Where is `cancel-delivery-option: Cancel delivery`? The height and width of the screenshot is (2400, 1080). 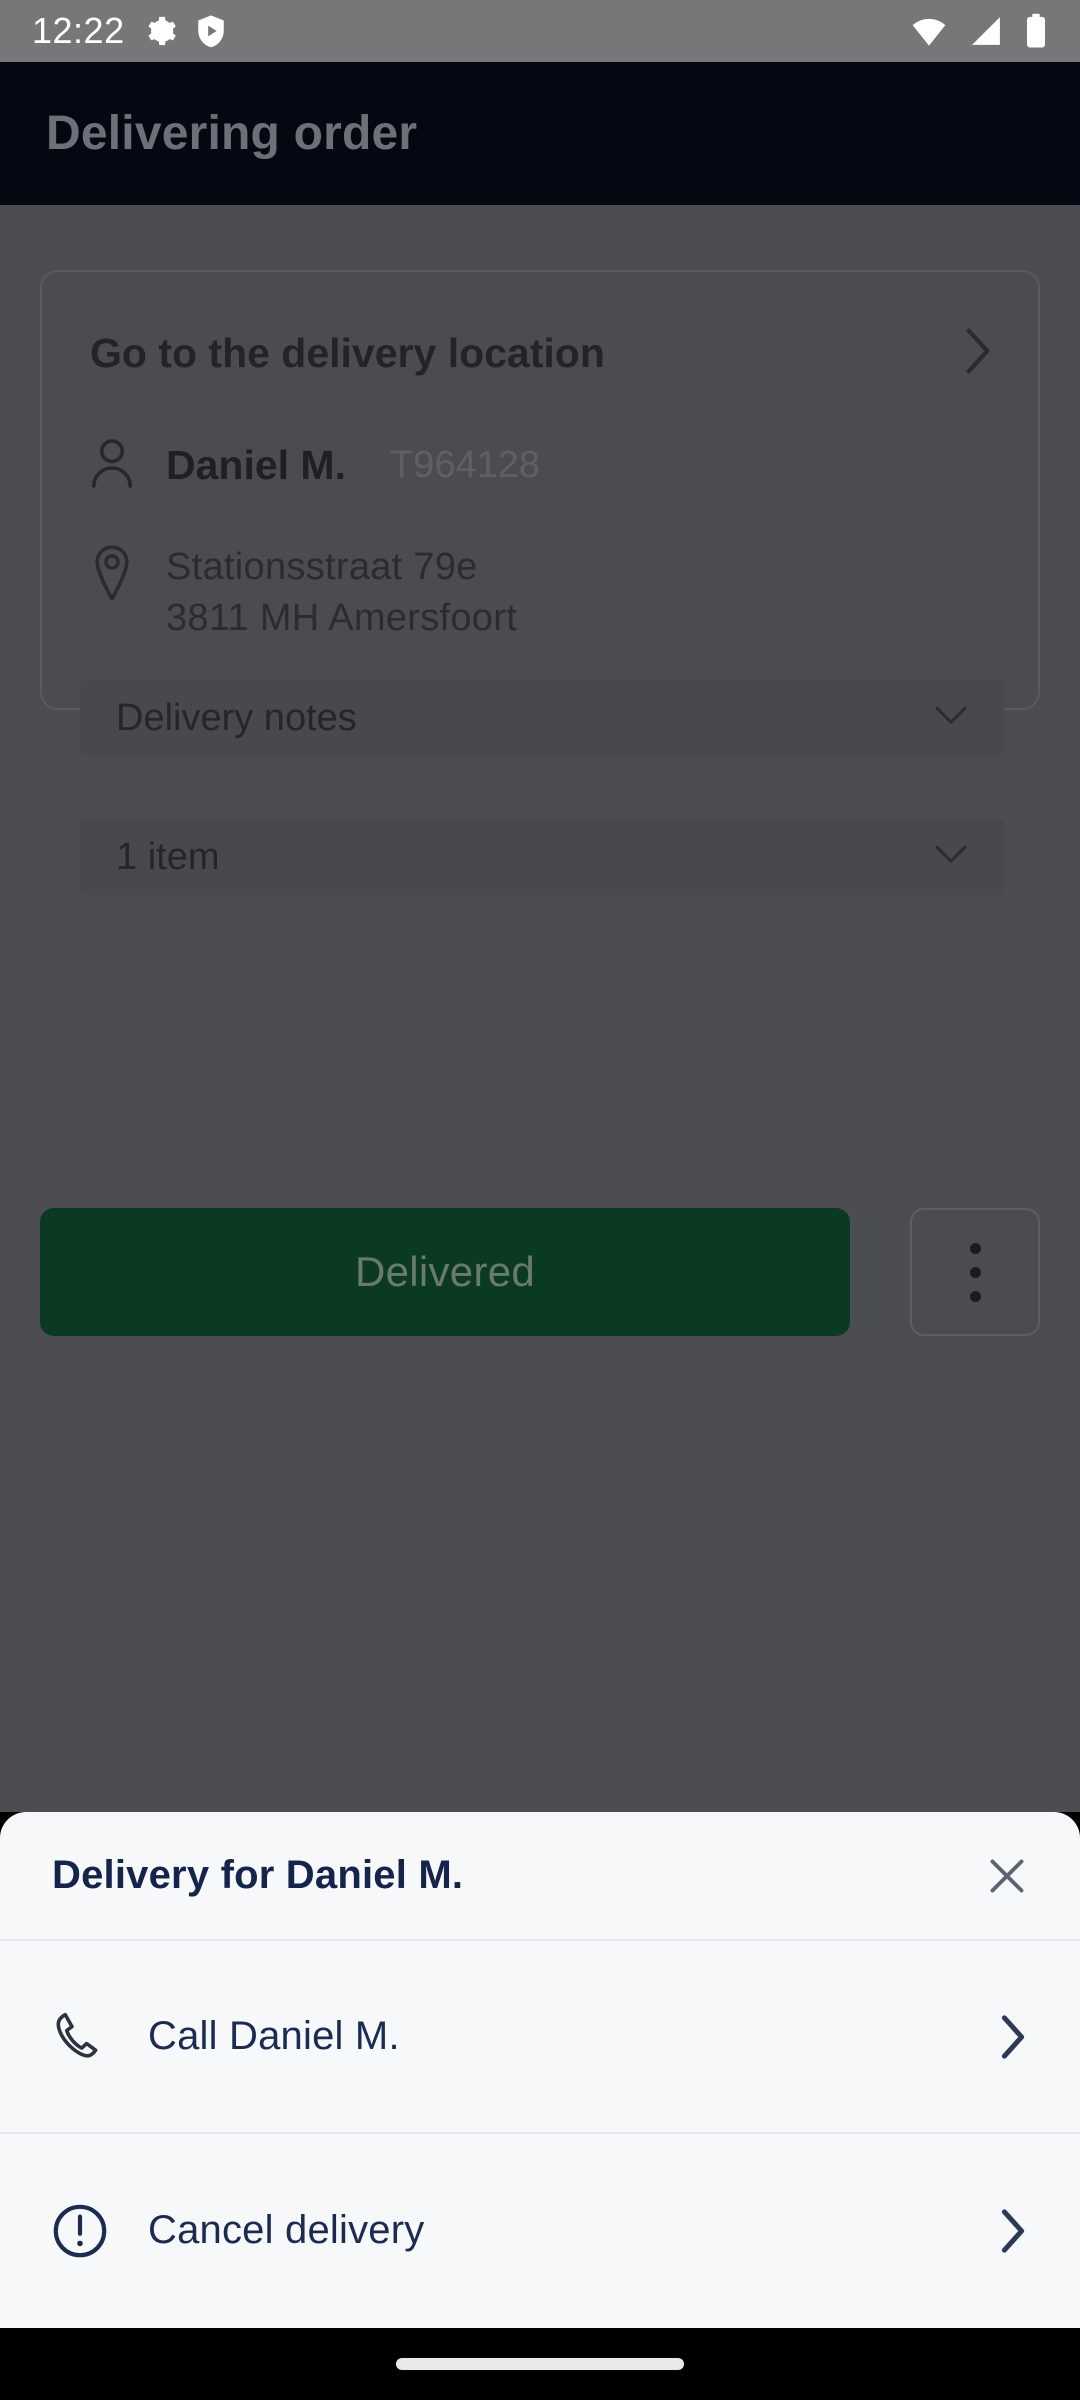
cancel-delivery-option: Cancel delivery is located at coordinates (540, 2230).